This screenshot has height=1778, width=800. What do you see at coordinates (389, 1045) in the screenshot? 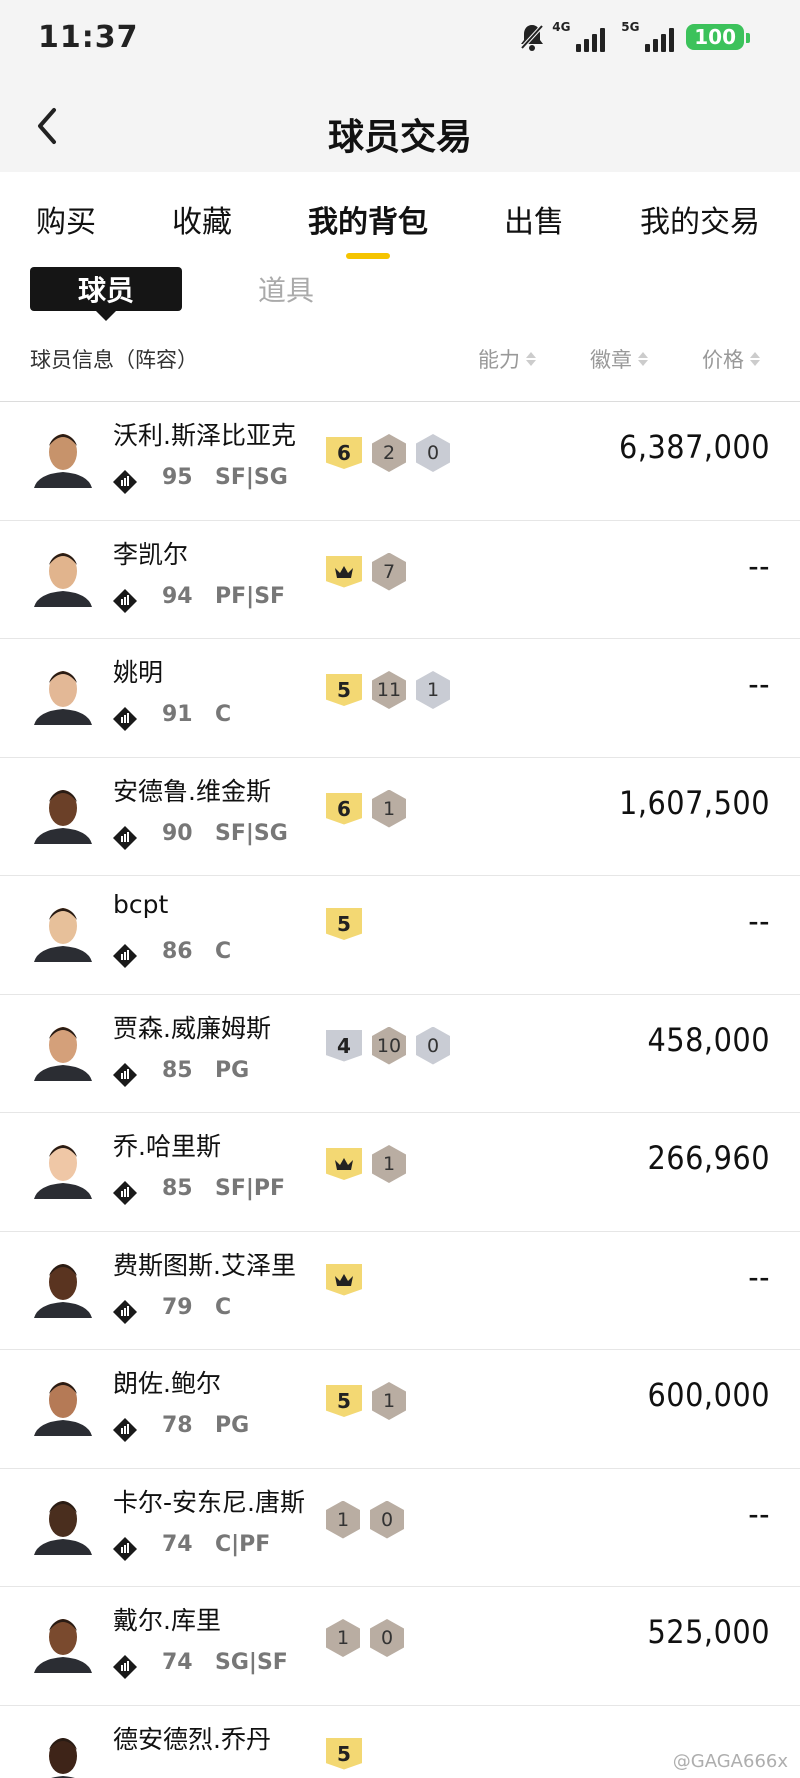
I see `bronze-hex-badge: 10` at bounding box center [389, 1045].